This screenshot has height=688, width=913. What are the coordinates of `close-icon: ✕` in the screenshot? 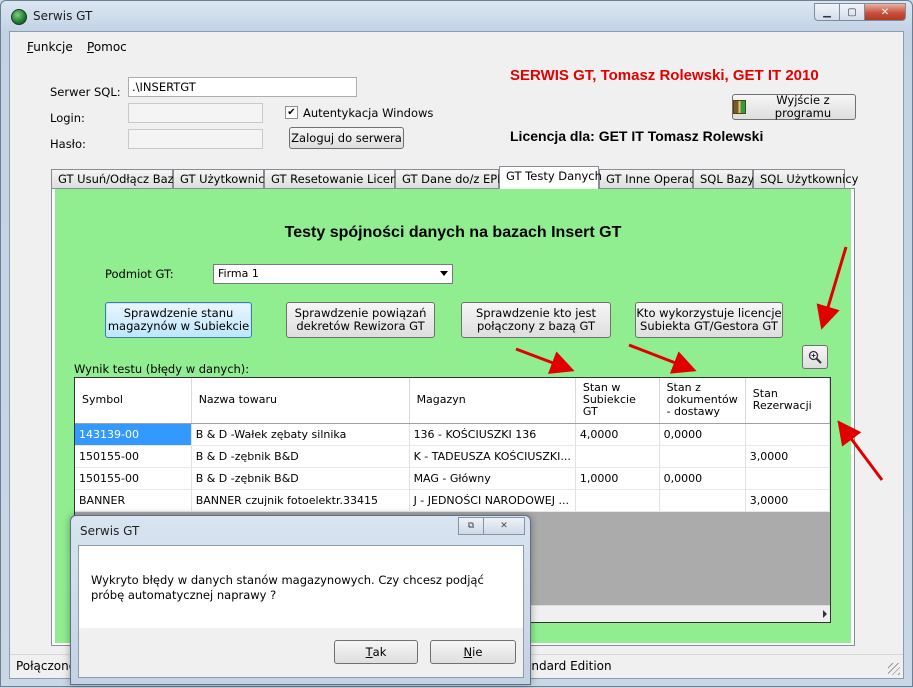 It's located at (504, 526).